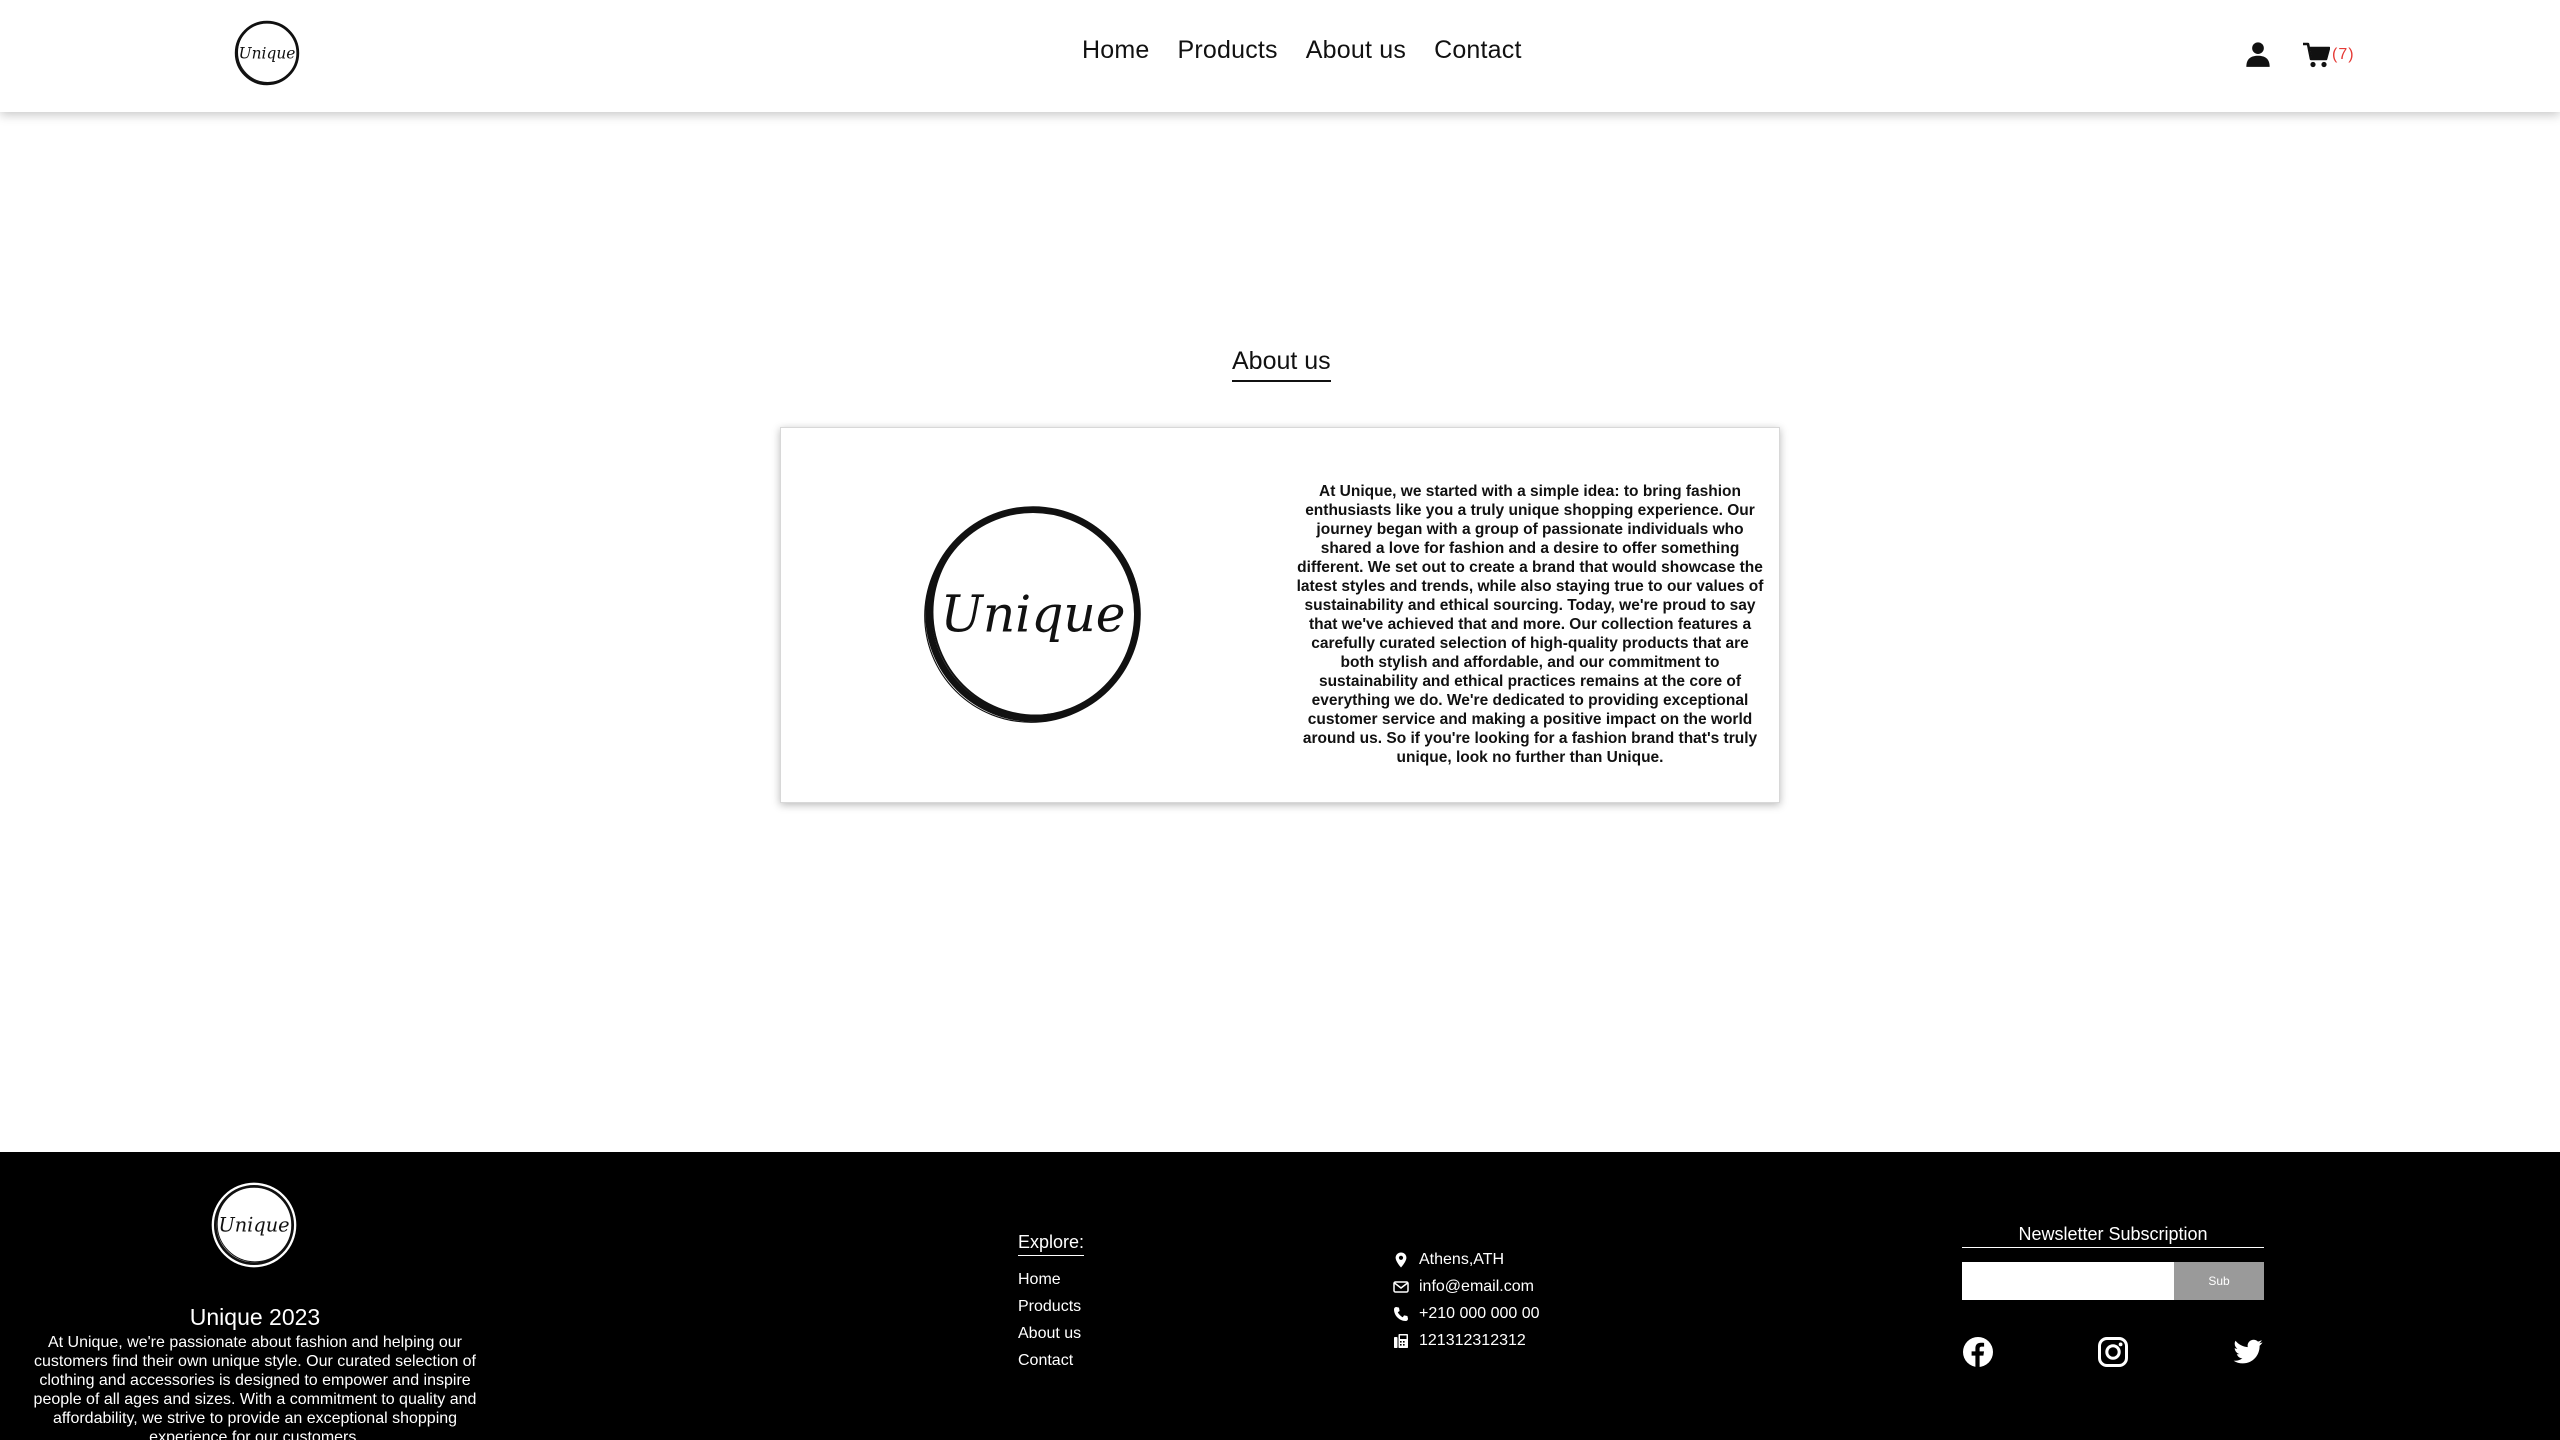  I want to click on instagram-icon, so click(2113, 1352).